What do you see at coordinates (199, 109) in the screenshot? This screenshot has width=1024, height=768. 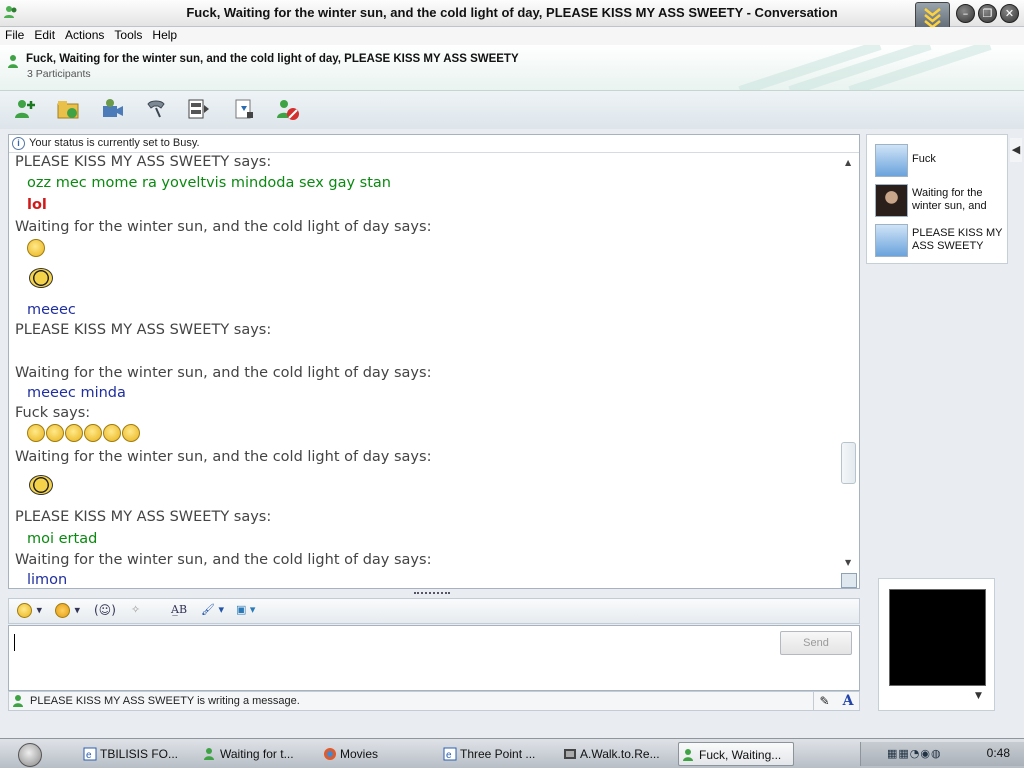 I see `activities-icon` at bounding box center [199, 109].